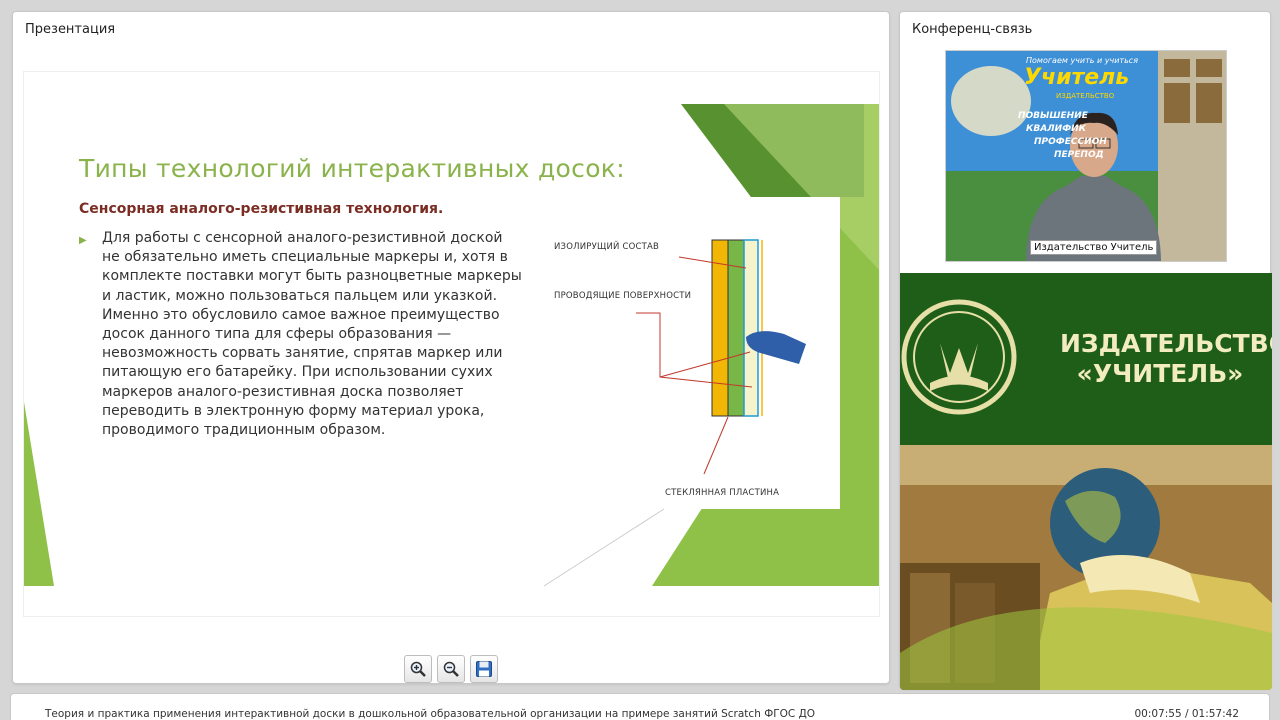 The height and width of the screenshot is (720, 1280). What do you see at coordinates (722, 493) in the screenshot?
I see `diagram-label-glass: СТЕКЛЯННАЯ ПЛАСТИНА` at bounding box center [722, 493].